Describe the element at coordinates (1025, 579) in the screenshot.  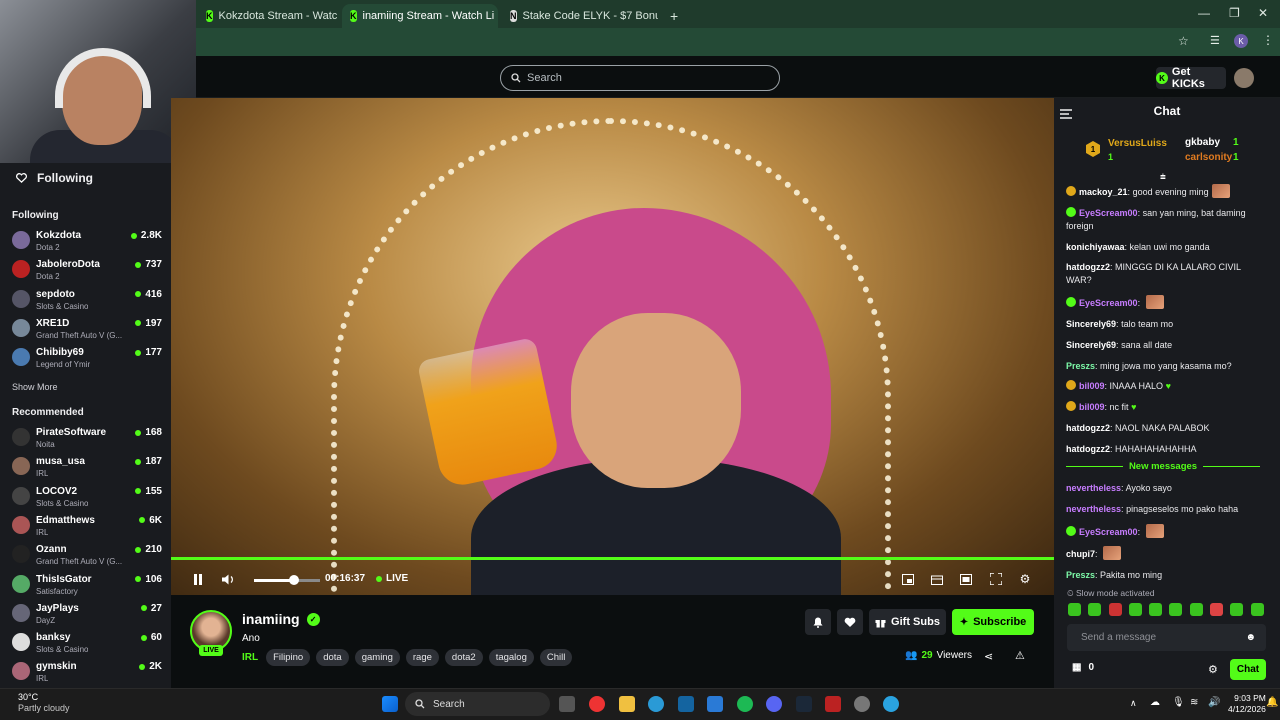
I see `settings-gear-icon: ⚙` at that location.